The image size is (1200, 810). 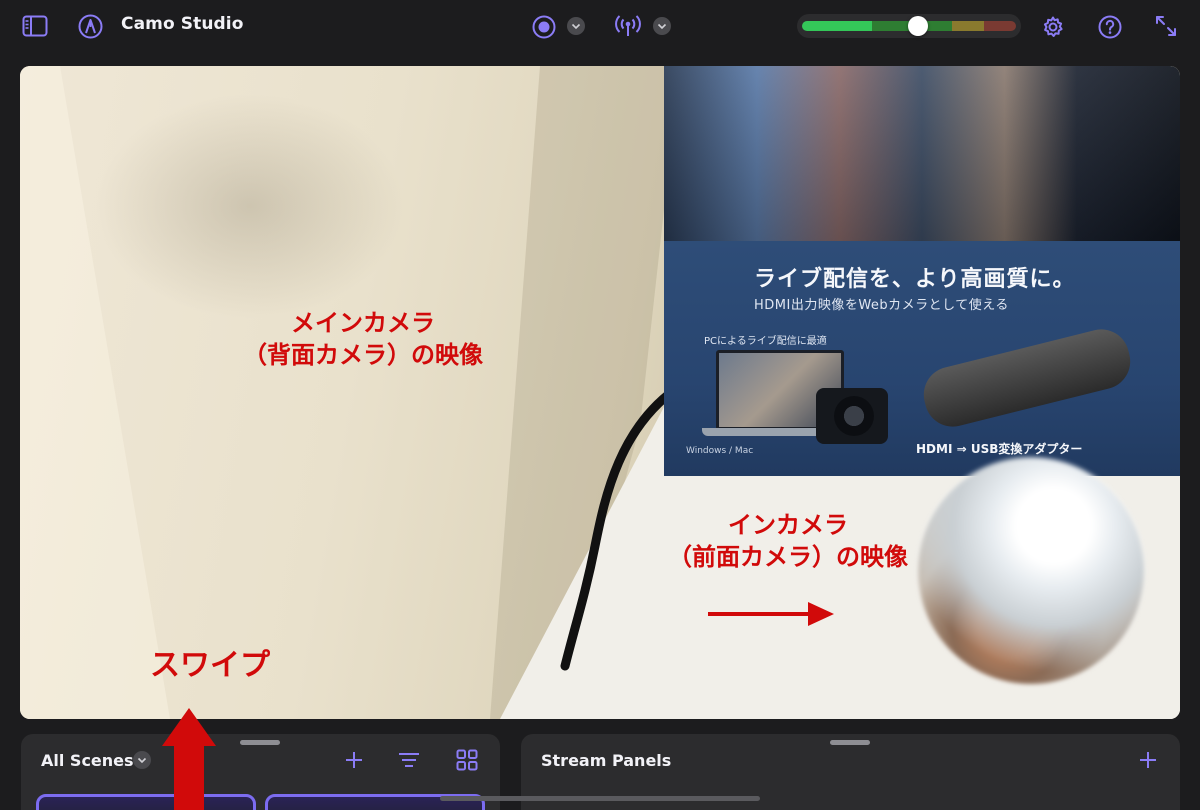 I want to click on annotation-front-camera-line1: インカメラ, so click(x=788, y=525).